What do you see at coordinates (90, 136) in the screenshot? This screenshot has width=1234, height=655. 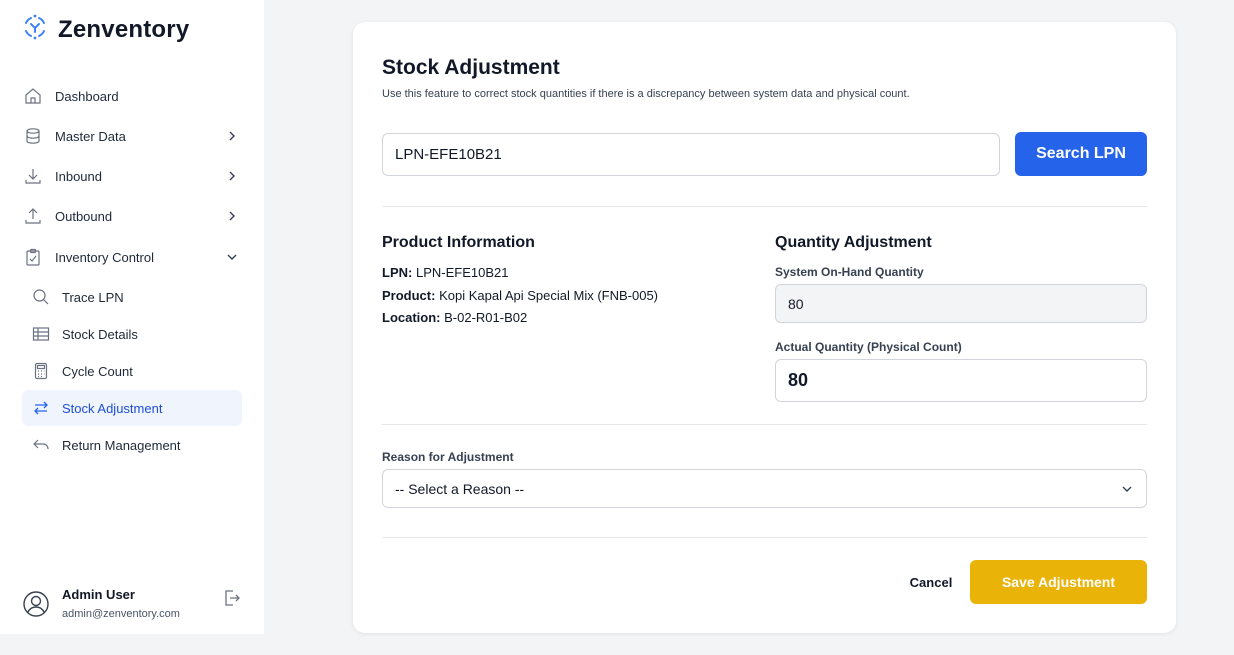 I see `nav-label: Master Data` at bounding box center [90, 136].